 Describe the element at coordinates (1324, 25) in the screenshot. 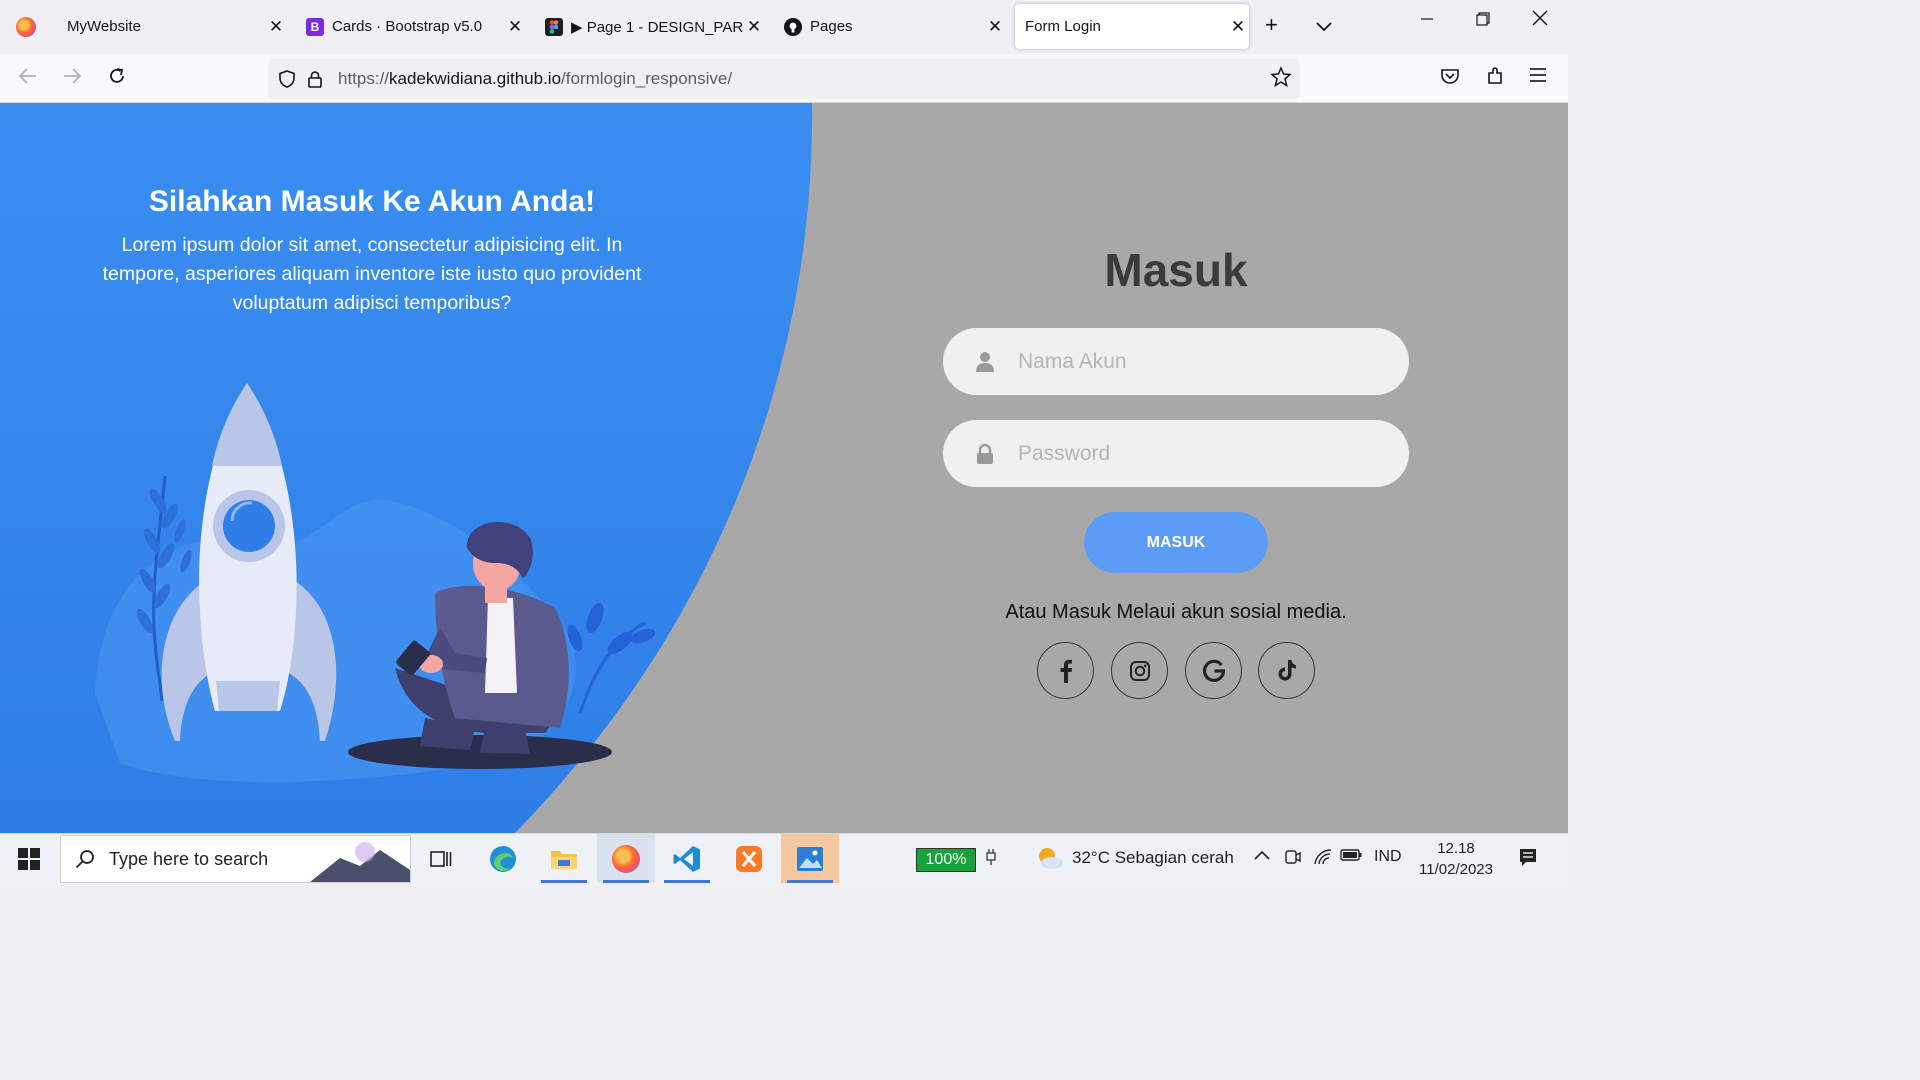

I see `list-all-tabs-chevron-icon` at that location.